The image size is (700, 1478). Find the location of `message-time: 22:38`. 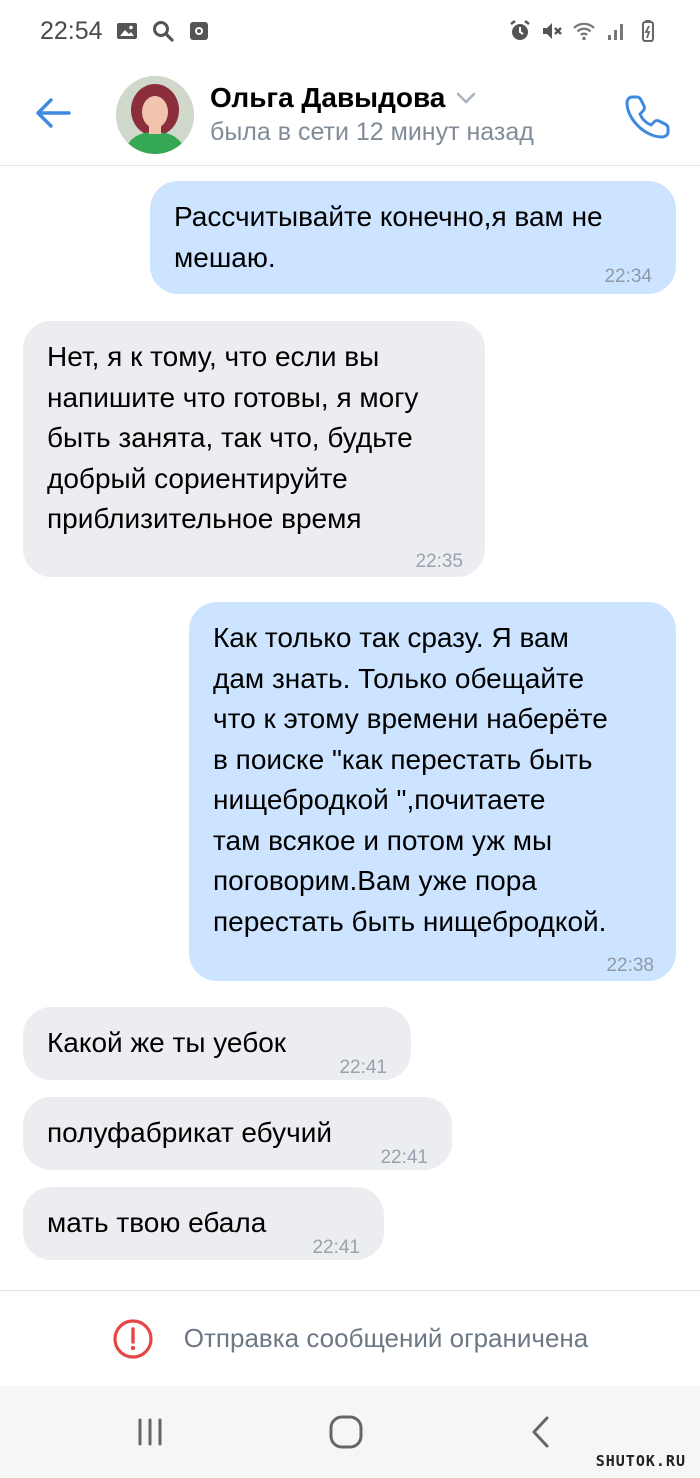

message-time: 22:38 is located at coordinates (630, 965).